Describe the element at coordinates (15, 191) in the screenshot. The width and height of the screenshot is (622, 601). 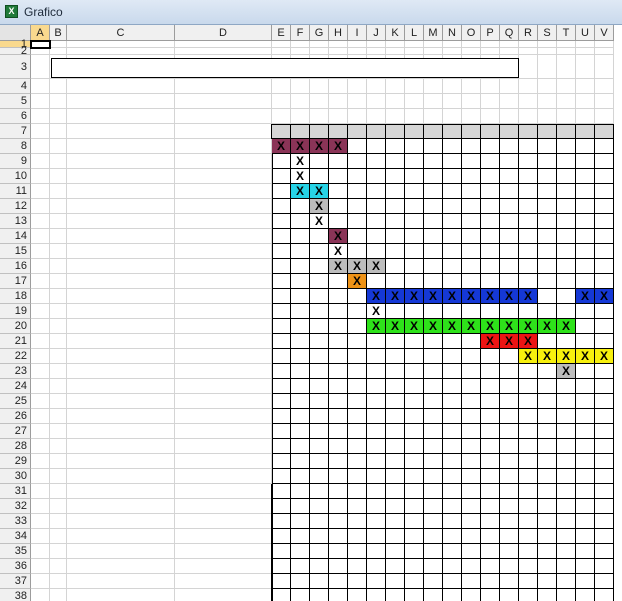
I see `row-header-11: 11` at that location.